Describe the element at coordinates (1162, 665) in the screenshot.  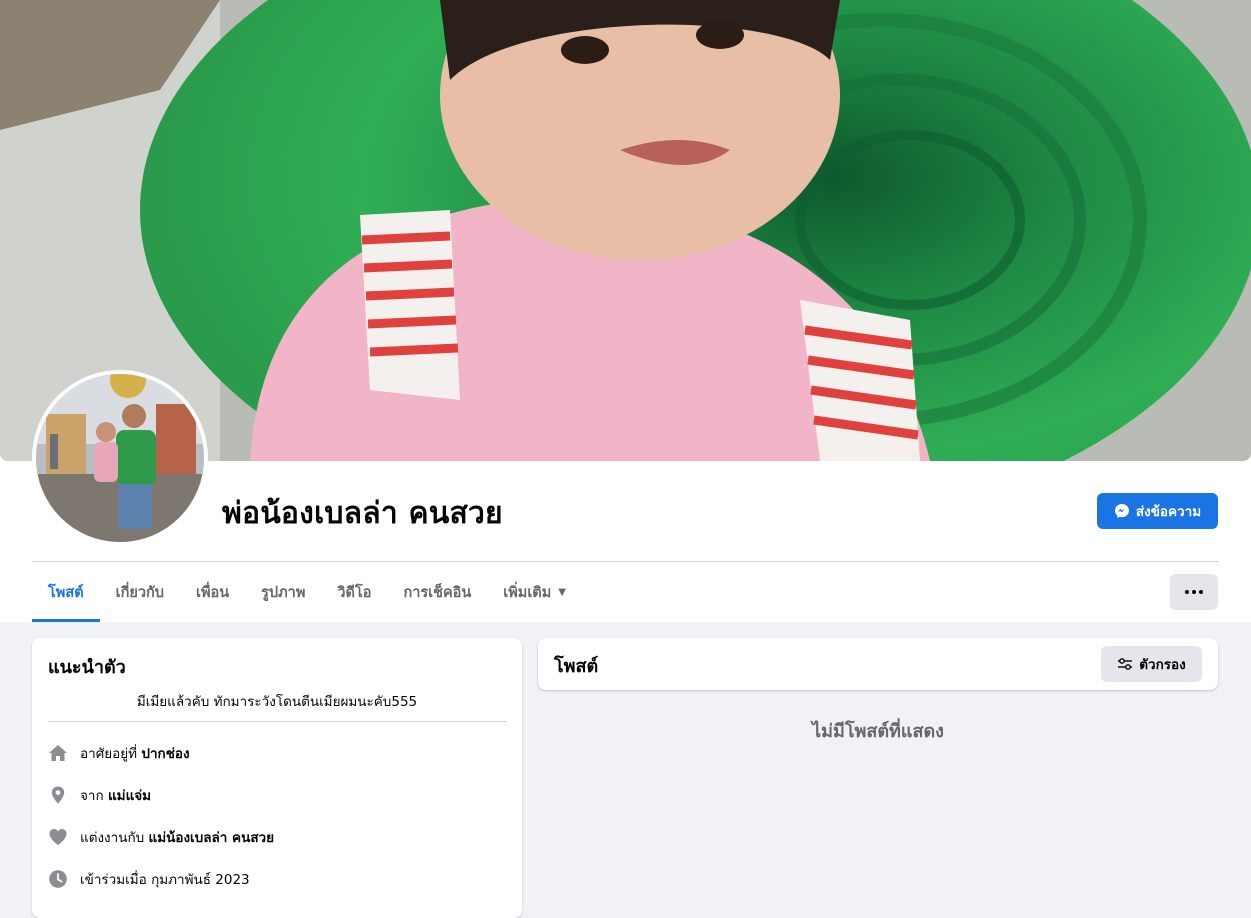
I see `filter-label: ตัวกรอง` at that location.